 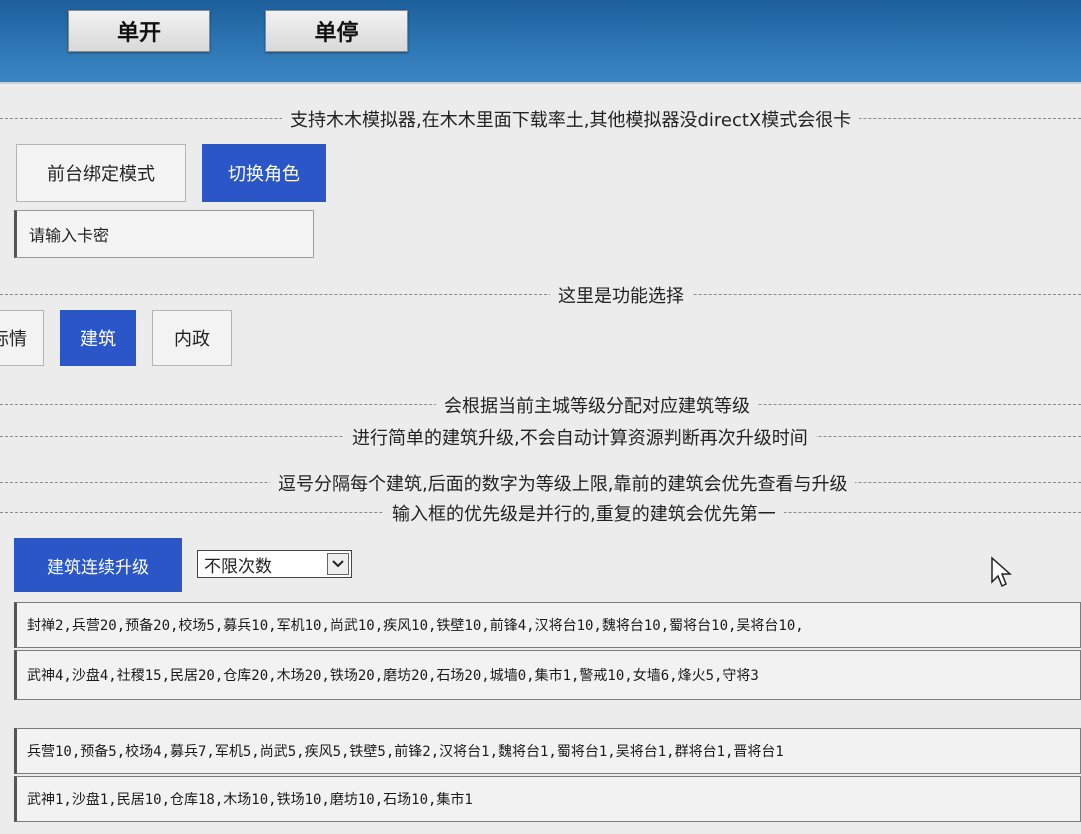 What do you see at coordinates (139, 31) in the screenshot?
I see `single-start-button: 单开` at bounding box center [139, 31].